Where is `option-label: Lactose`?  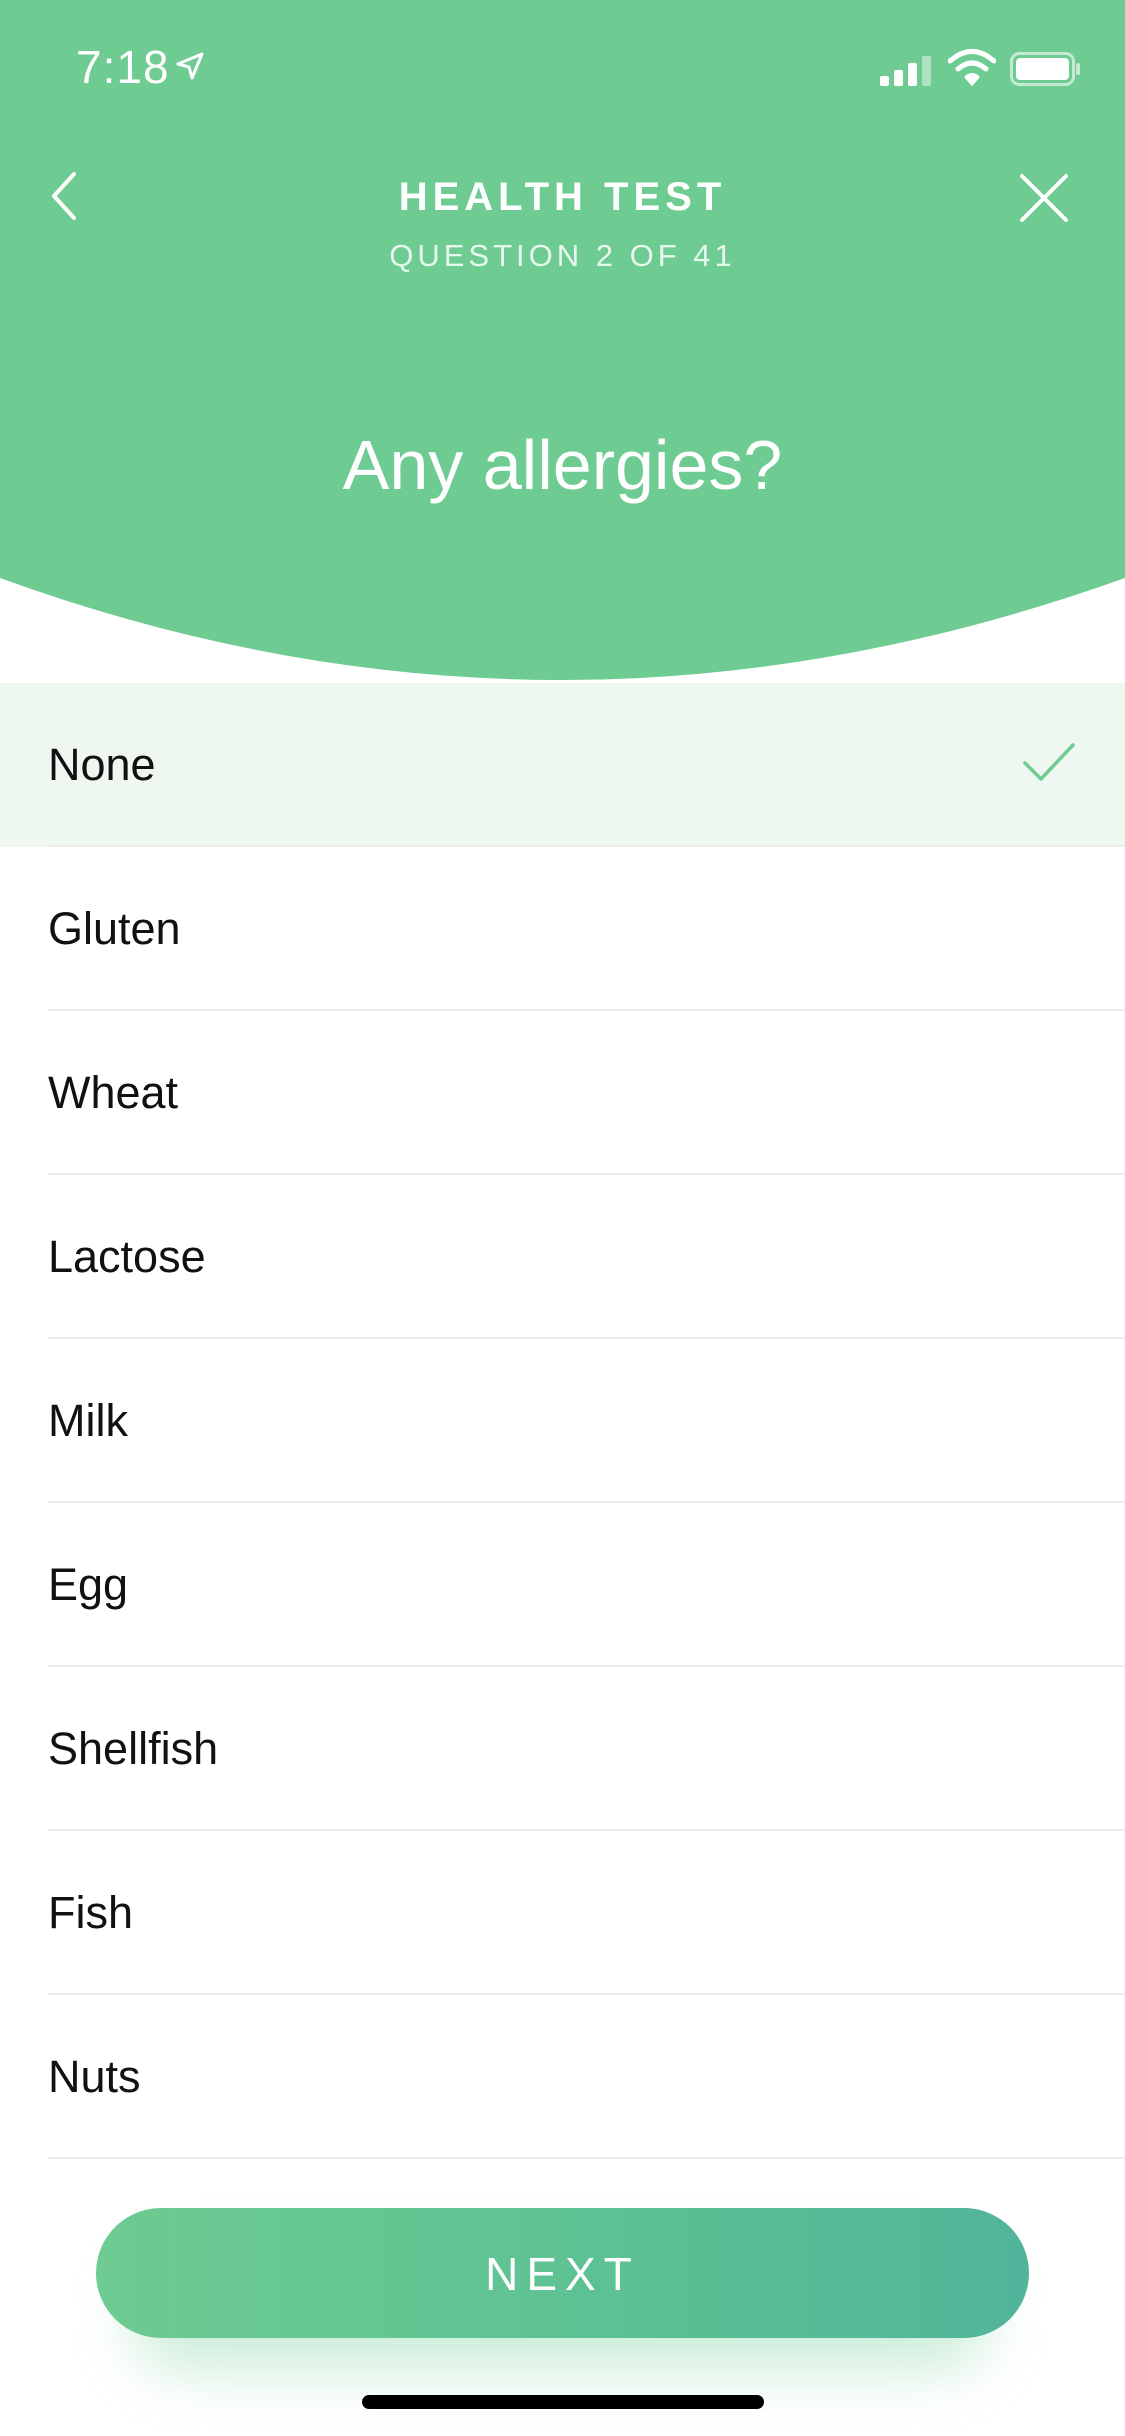
option-label: Lactose is located at coordinates (127, 1256).